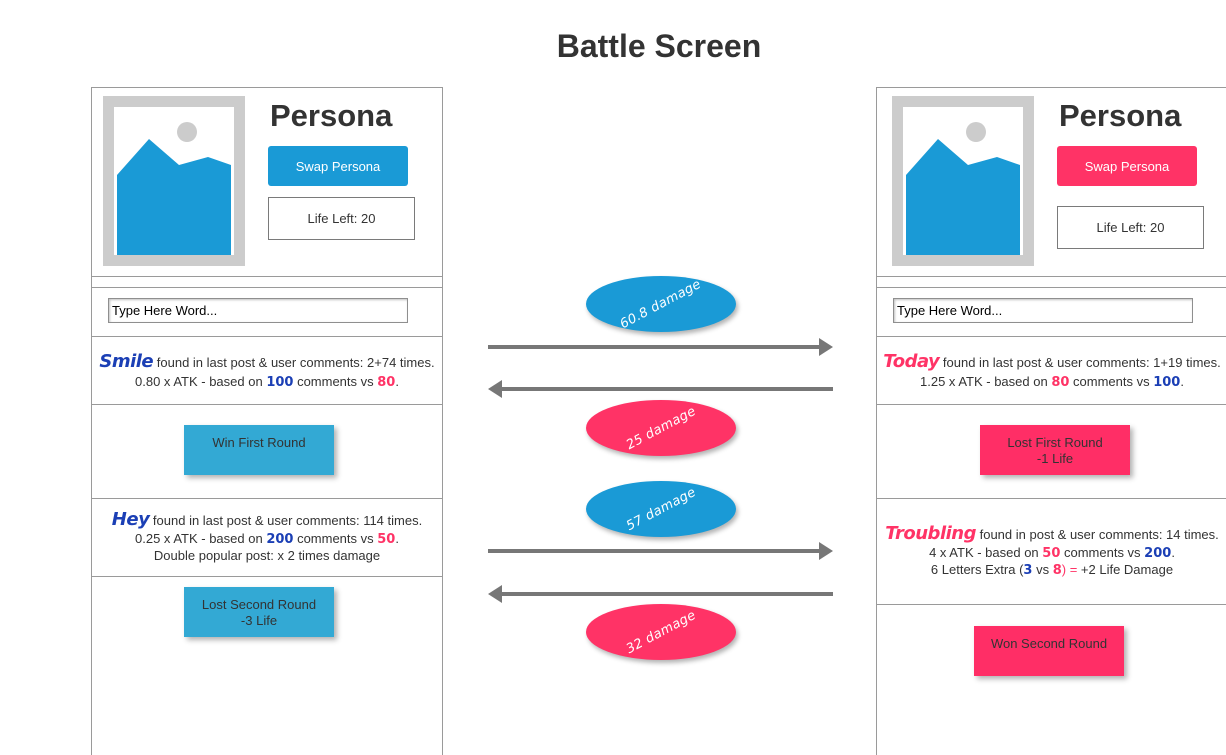 The width and height of the screenshot is (1226, 755). Describe the element at coordinates (661, 428) in the screenshot. I see `damage-bubble: 25 damage` at that location.